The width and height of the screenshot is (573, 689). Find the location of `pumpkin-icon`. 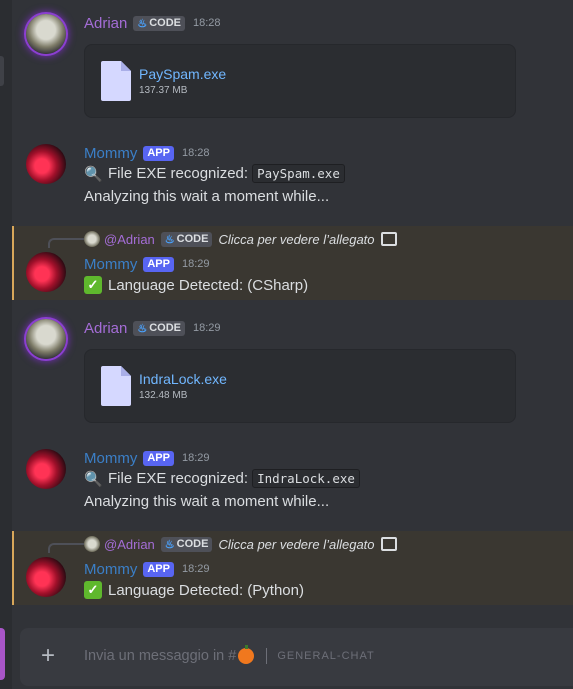

pumpkin-icon is located at coordinates (246, 654).